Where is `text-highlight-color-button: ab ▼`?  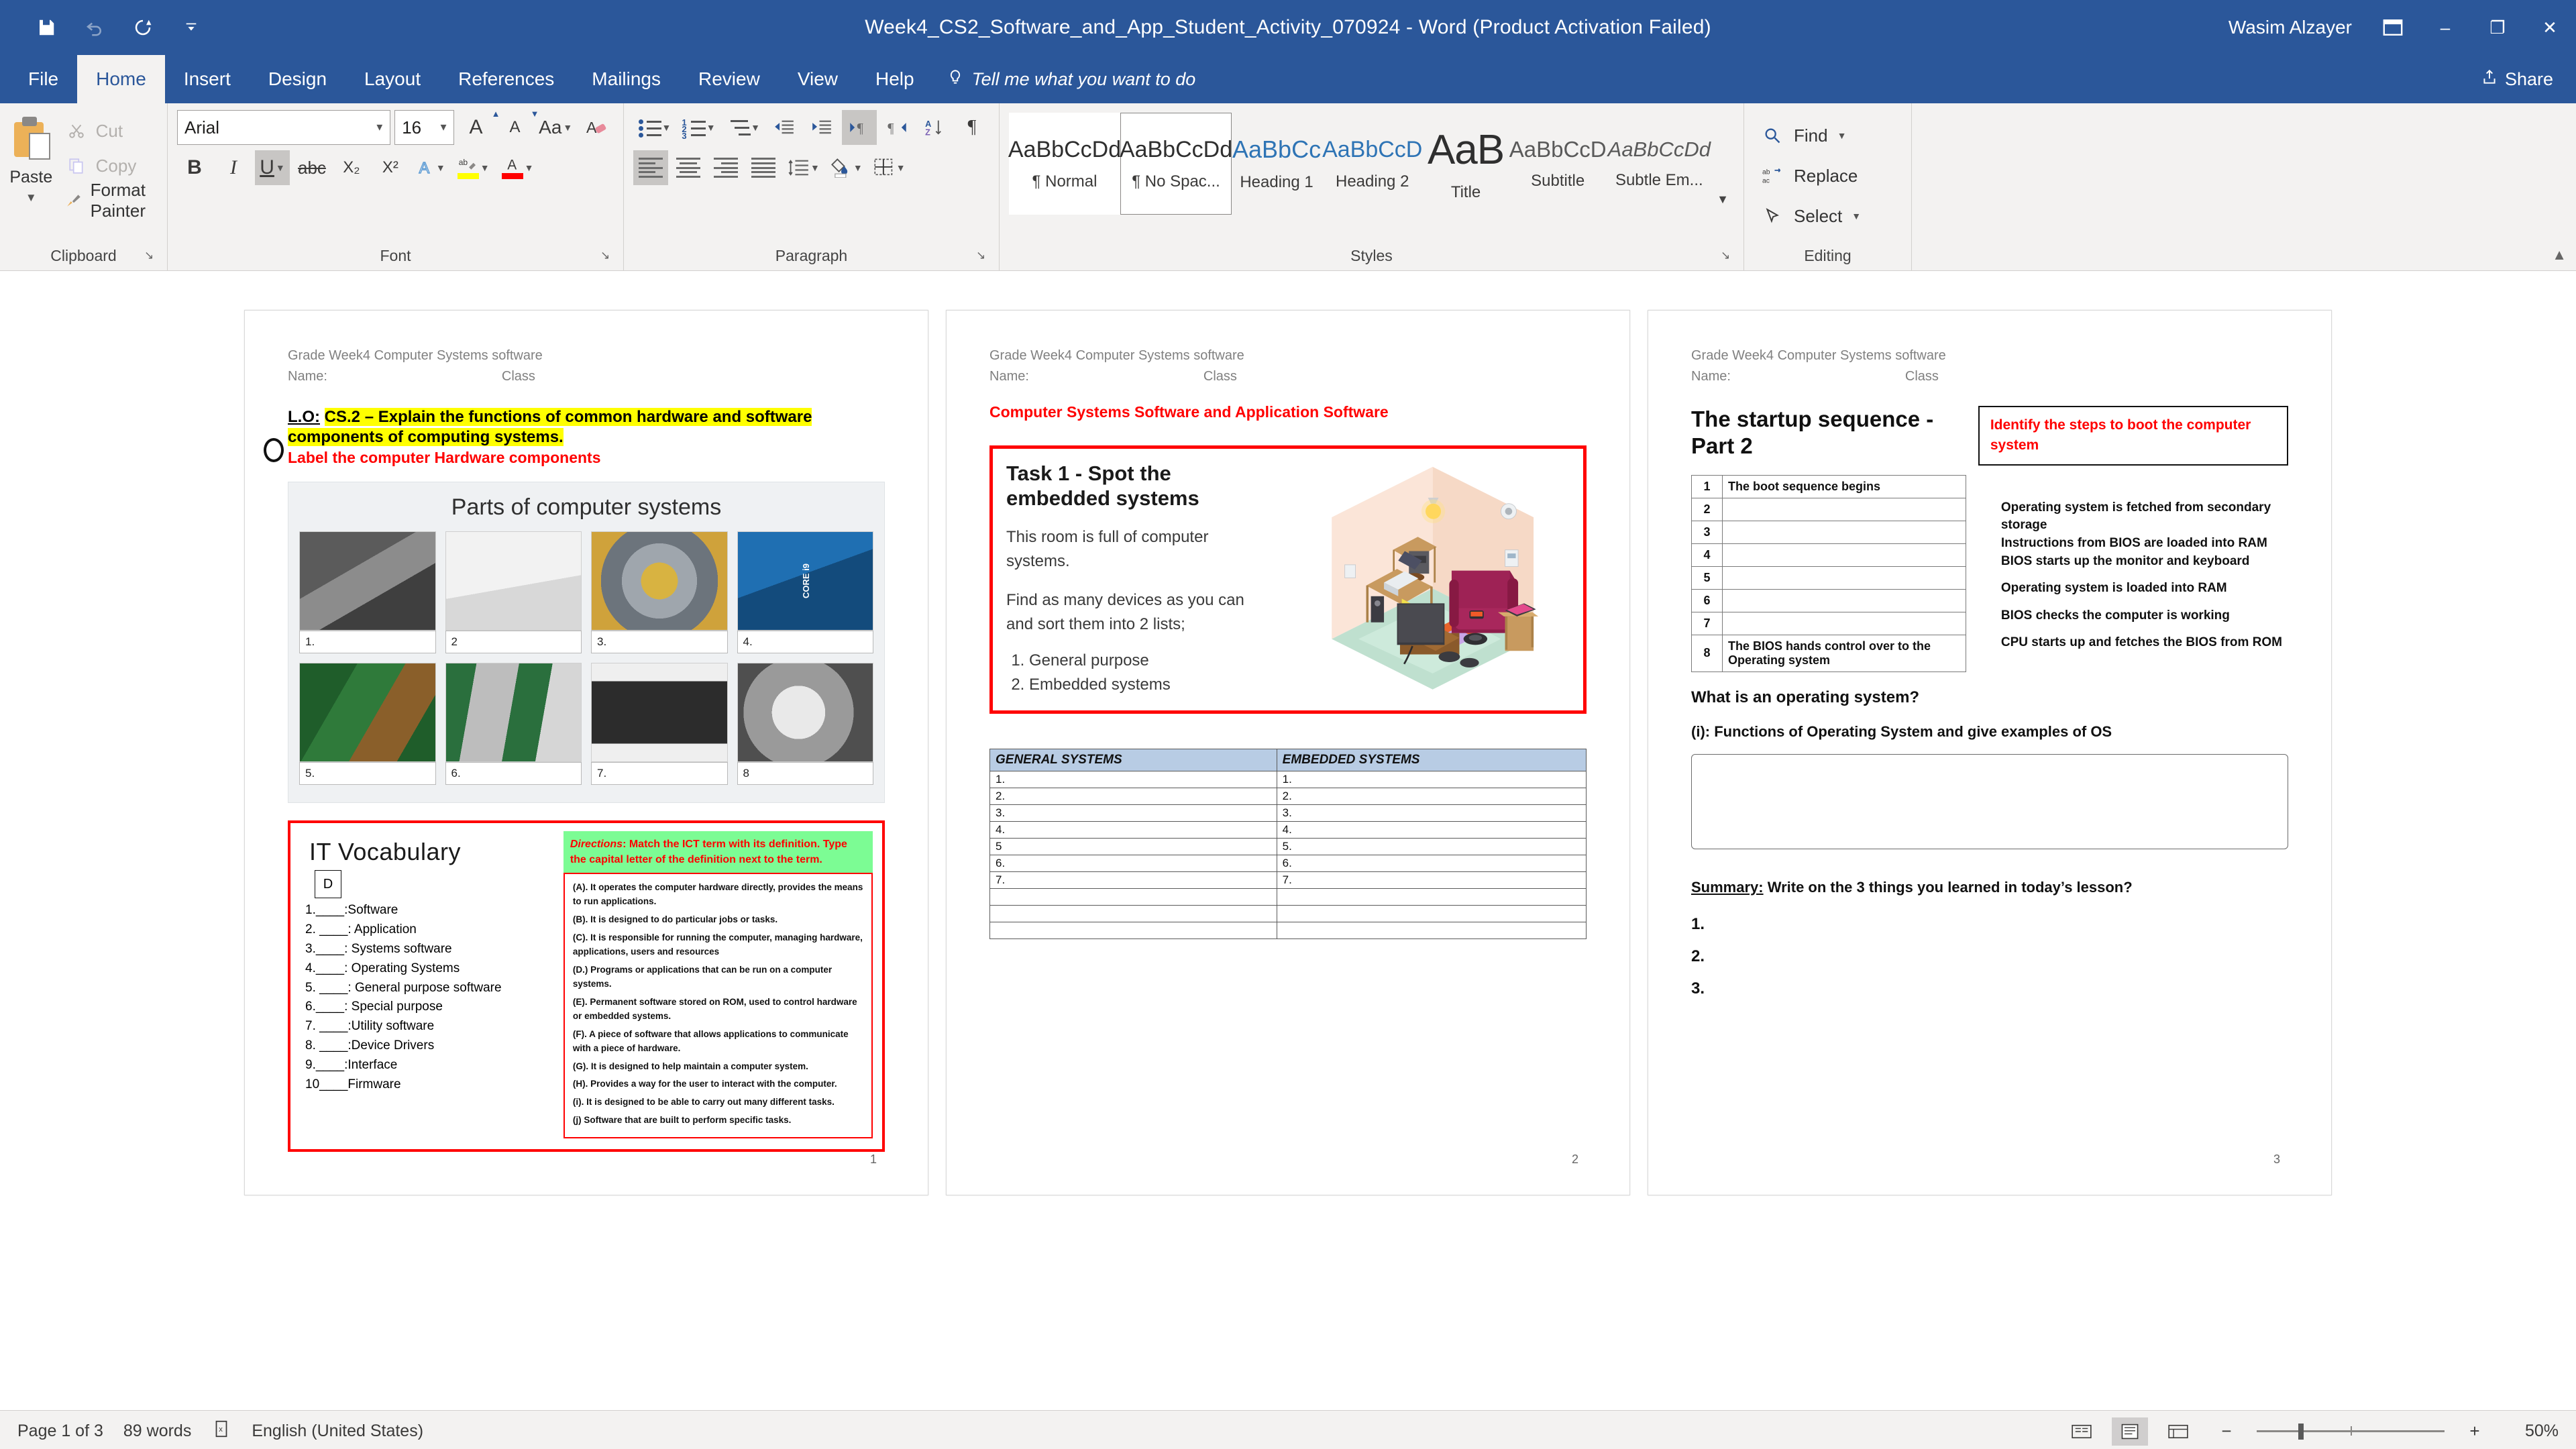
text-highlight-color-button: ab ▼ is located at coordinates (473, 167).